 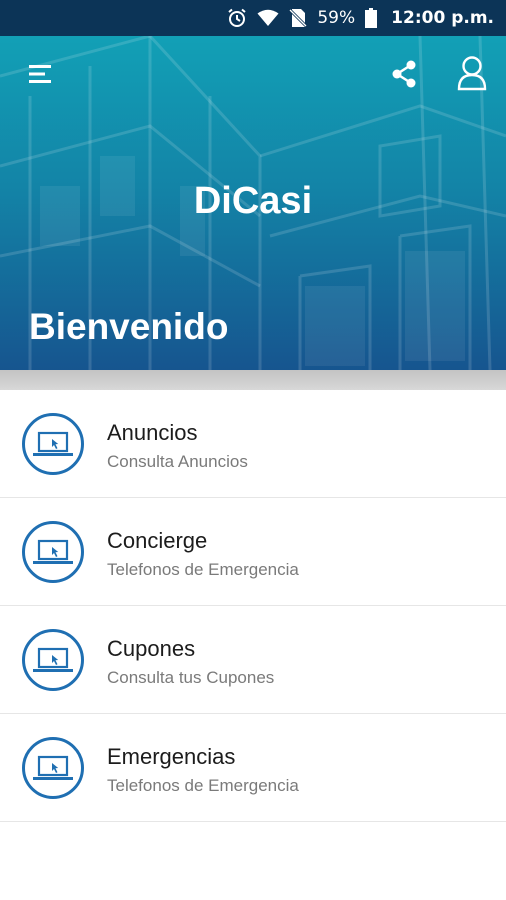 What do you see at coordinates (371, 18) in the screenshot?
I see `battery-icon` at bounding box center [371, 18].